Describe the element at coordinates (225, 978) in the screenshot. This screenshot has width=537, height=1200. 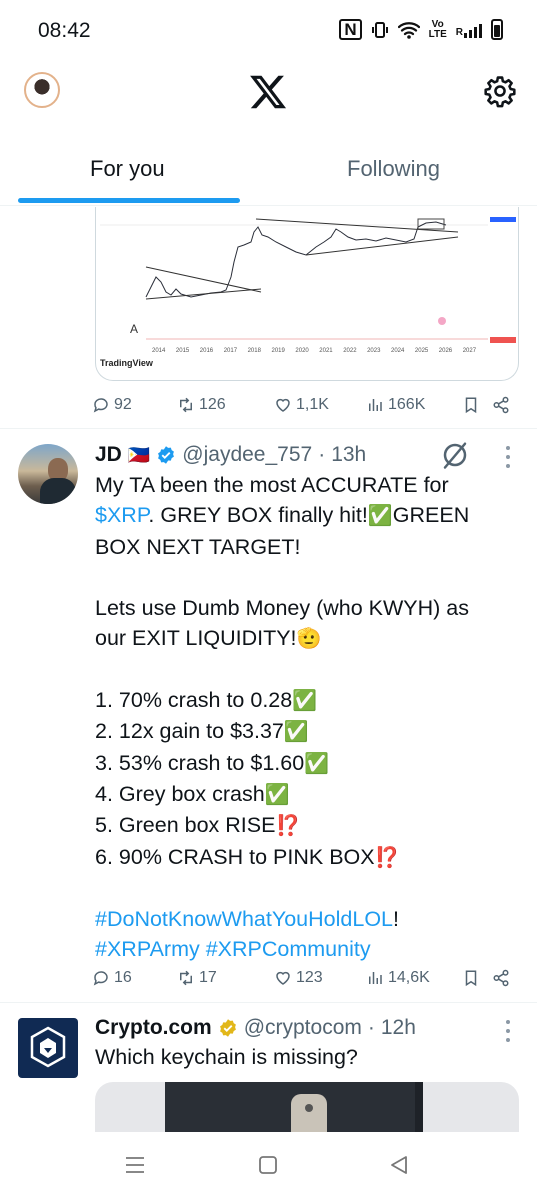
I see `repost-button: 17` at that location.